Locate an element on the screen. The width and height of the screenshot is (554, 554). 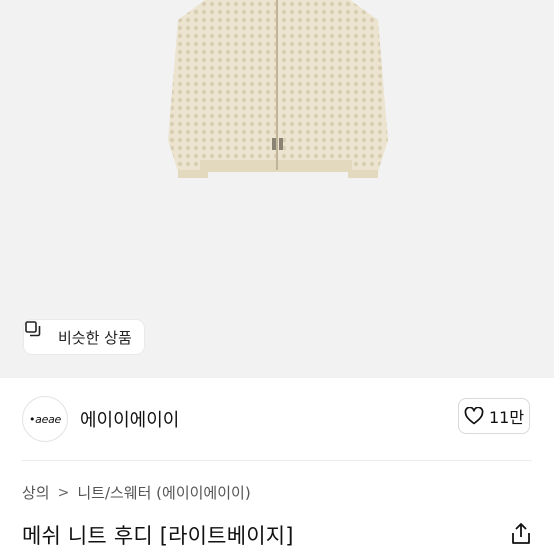
shop-name: 에이이에이이 is located at coordinates (129, 419).